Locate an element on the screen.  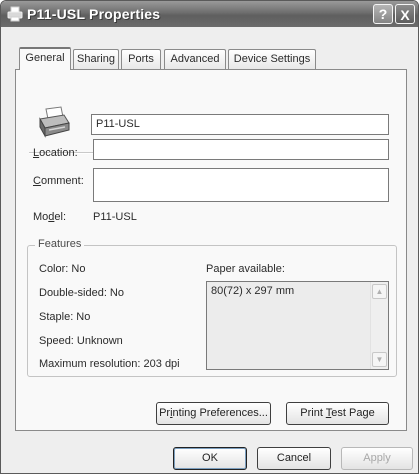
feature-max-resolution: Maximum resolution: 203 dpi is located at coordinates (109, 364).